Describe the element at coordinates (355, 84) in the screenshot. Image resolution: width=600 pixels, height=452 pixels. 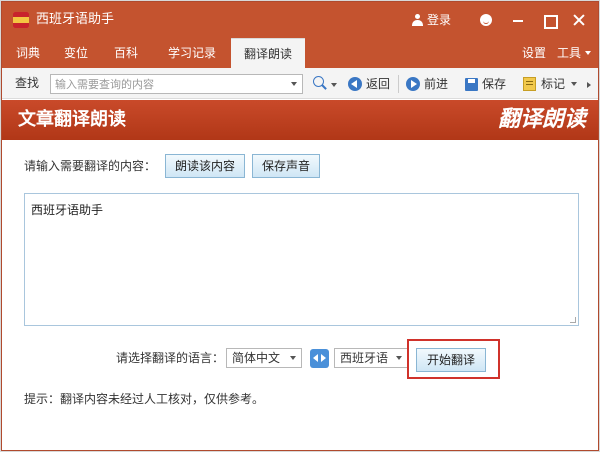
I see `back-arrow-icon` at that location.